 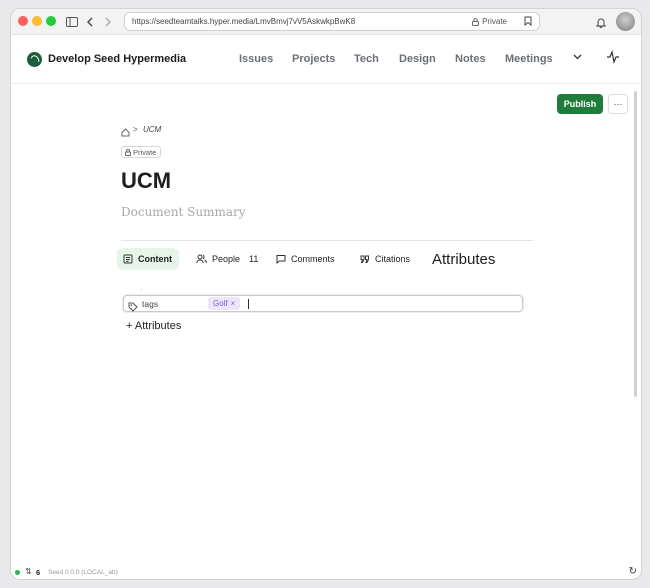 I want to click on chevron-down-icon, so click(x=577, y=57).